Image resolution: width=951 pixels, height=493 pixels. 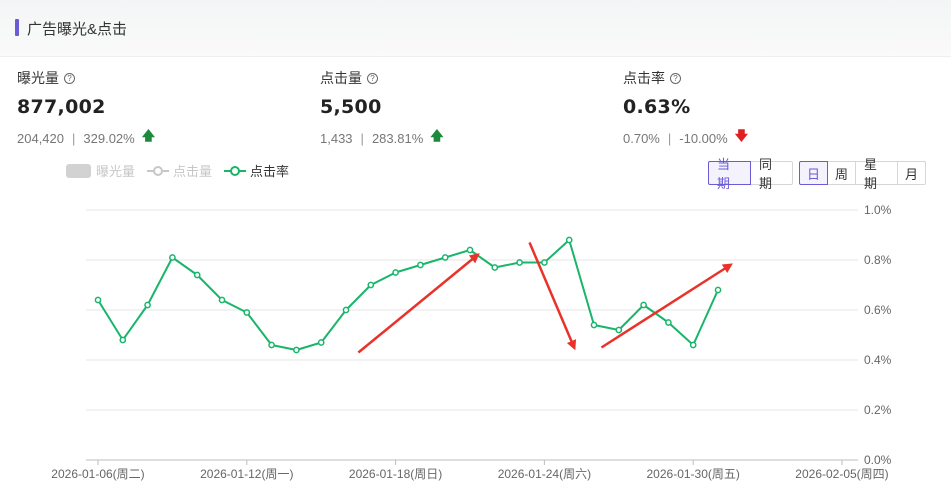 I want to click on kpi-clicks: 点击量? 5,500 1,433 | 283.81% 🡅, so click(x=382, y=108).